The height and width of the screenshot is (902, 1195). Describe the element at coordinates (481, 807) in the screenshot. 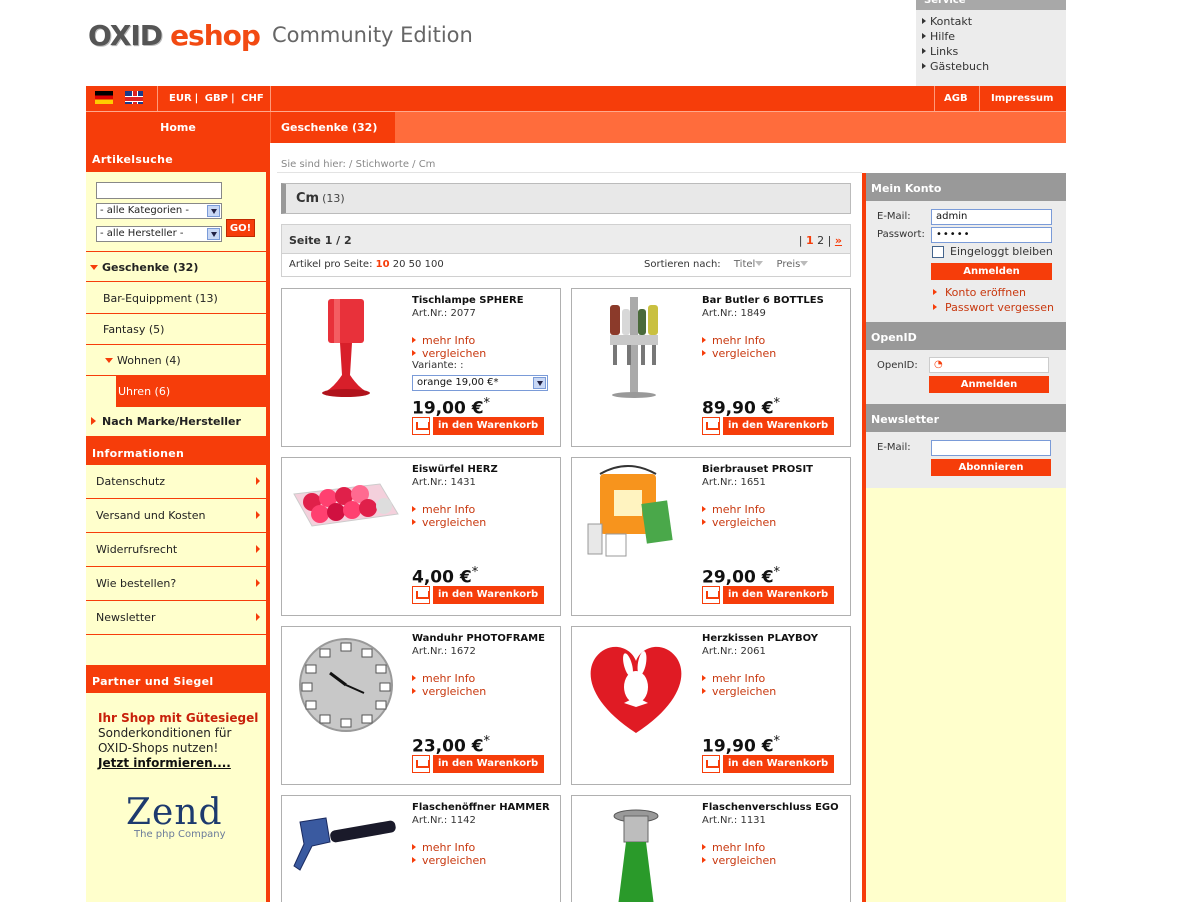

I see `product-name: Flaschenöffner HAMMER` at that location.